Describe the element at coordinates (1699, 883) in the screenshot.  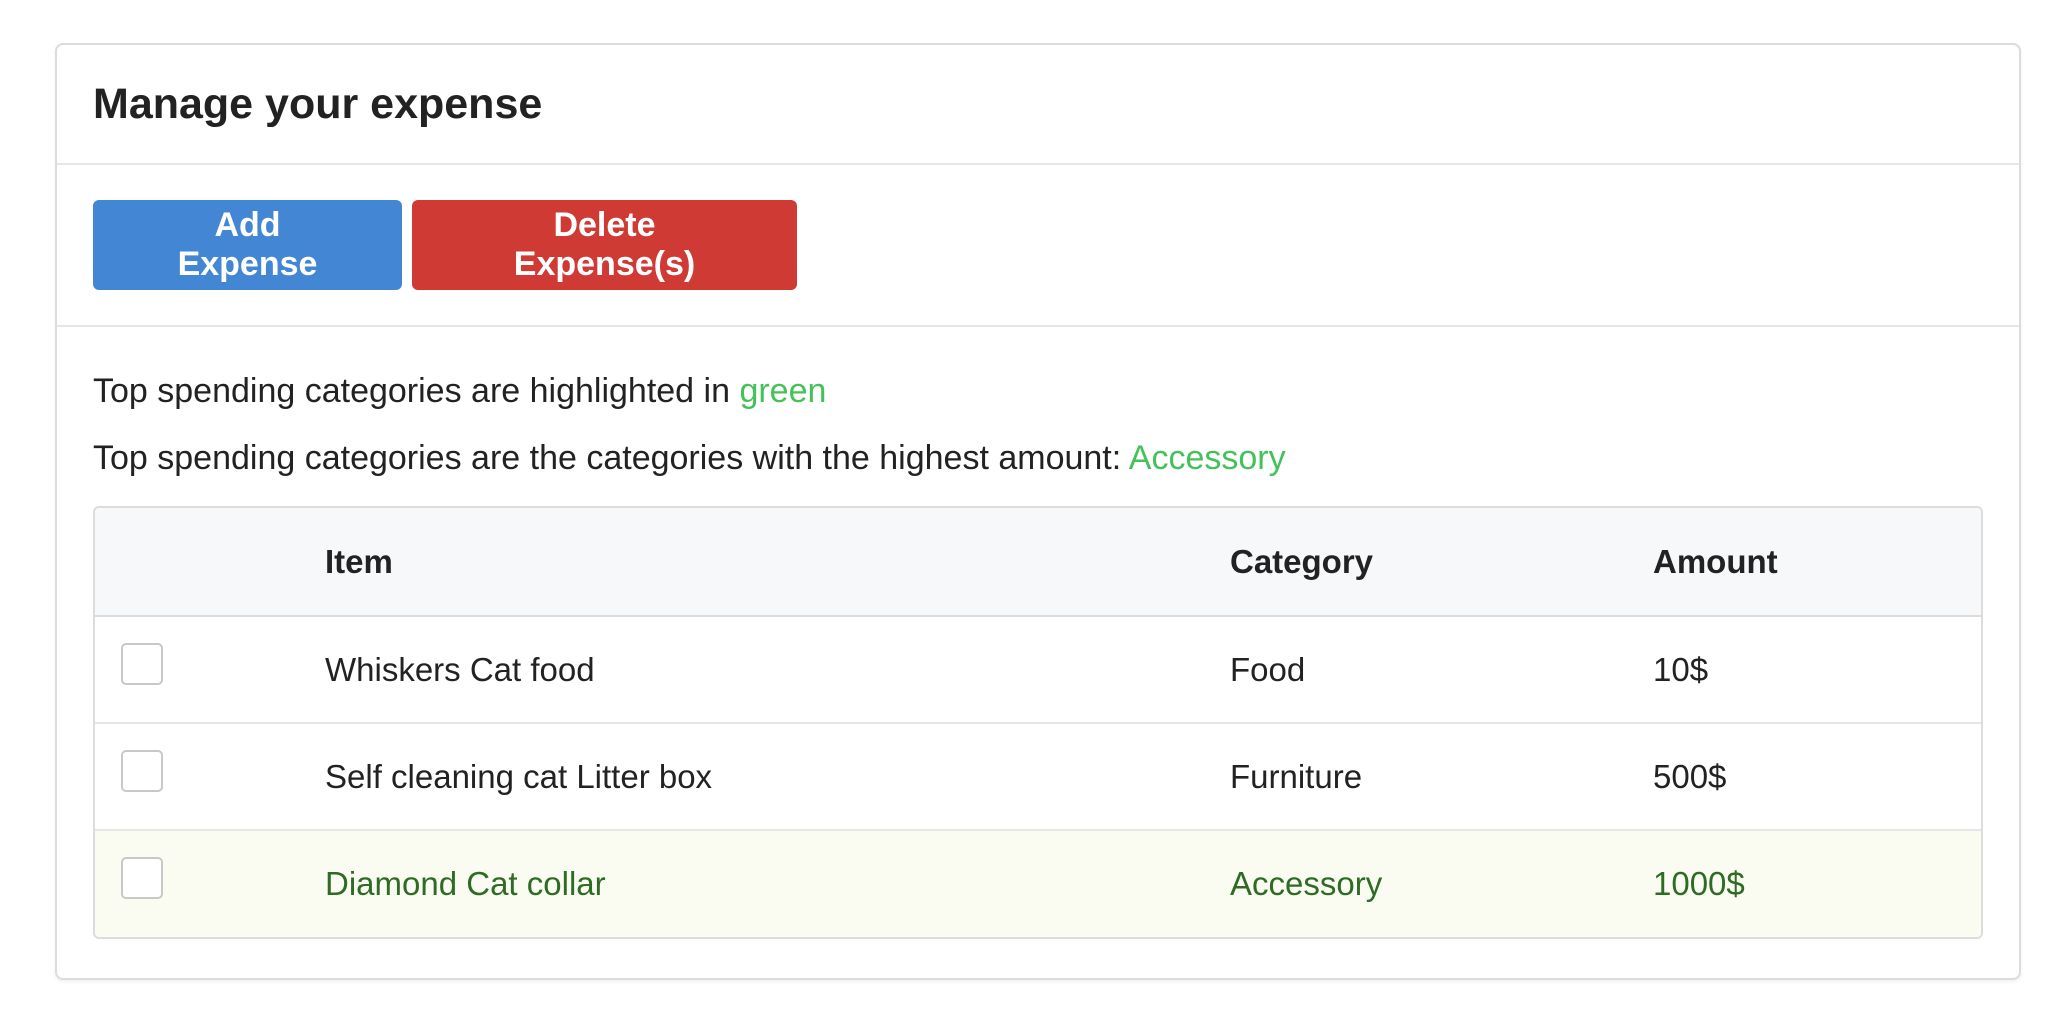
I see `amount-cell: 1000$` at that location.